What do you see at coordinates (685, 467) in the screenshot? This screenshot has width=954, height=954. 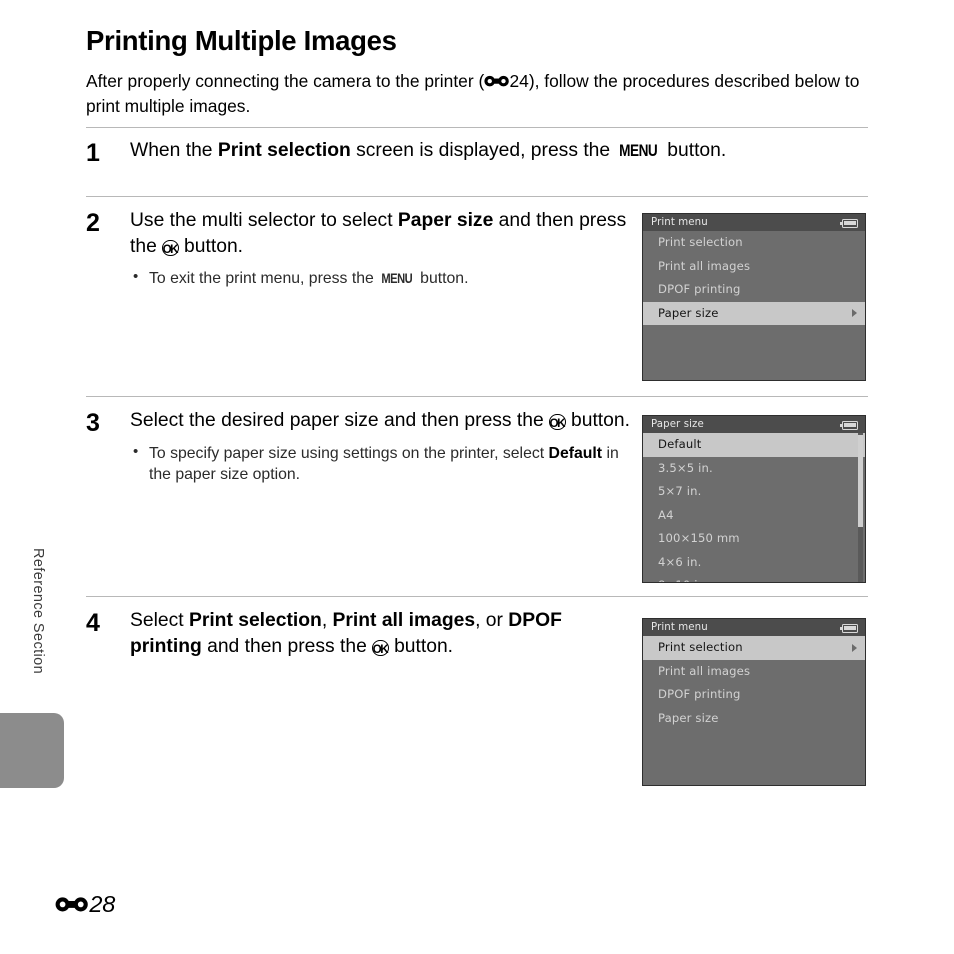 I see `lcd-menu-item-label: 3.5×5 in.` at bounding box center [685, 467].